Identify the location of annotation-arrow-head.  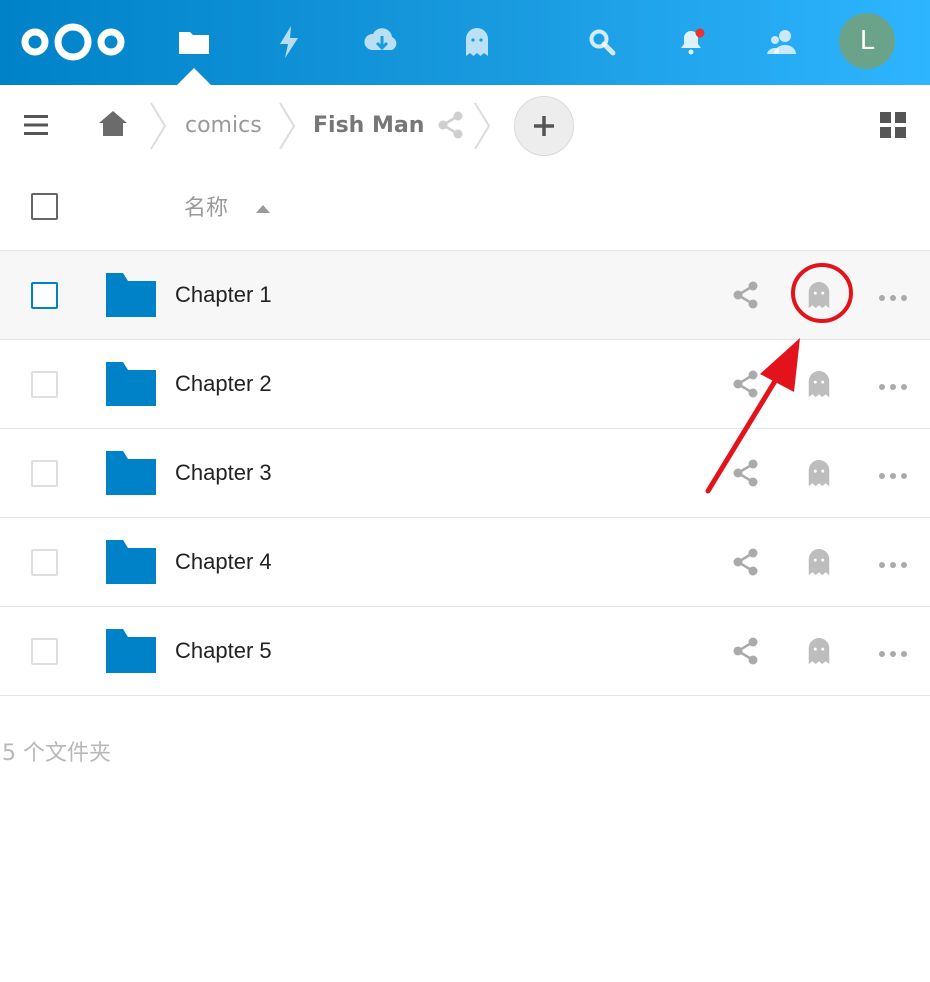
(780, 365).